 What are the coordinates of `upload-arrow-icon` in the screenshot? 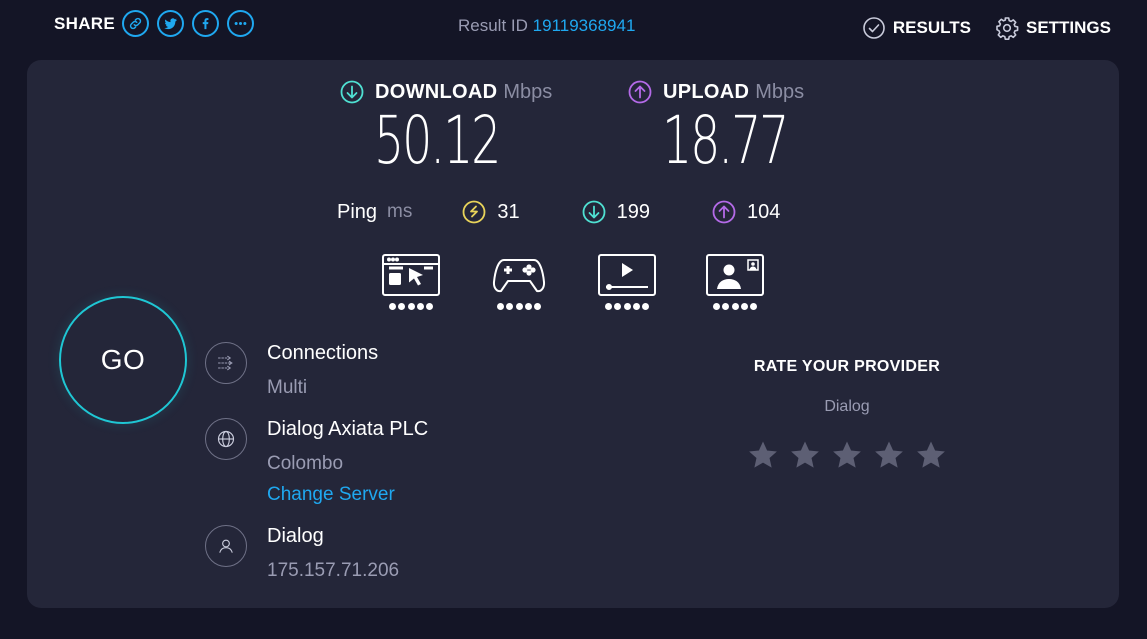 It's located at (640, 92).